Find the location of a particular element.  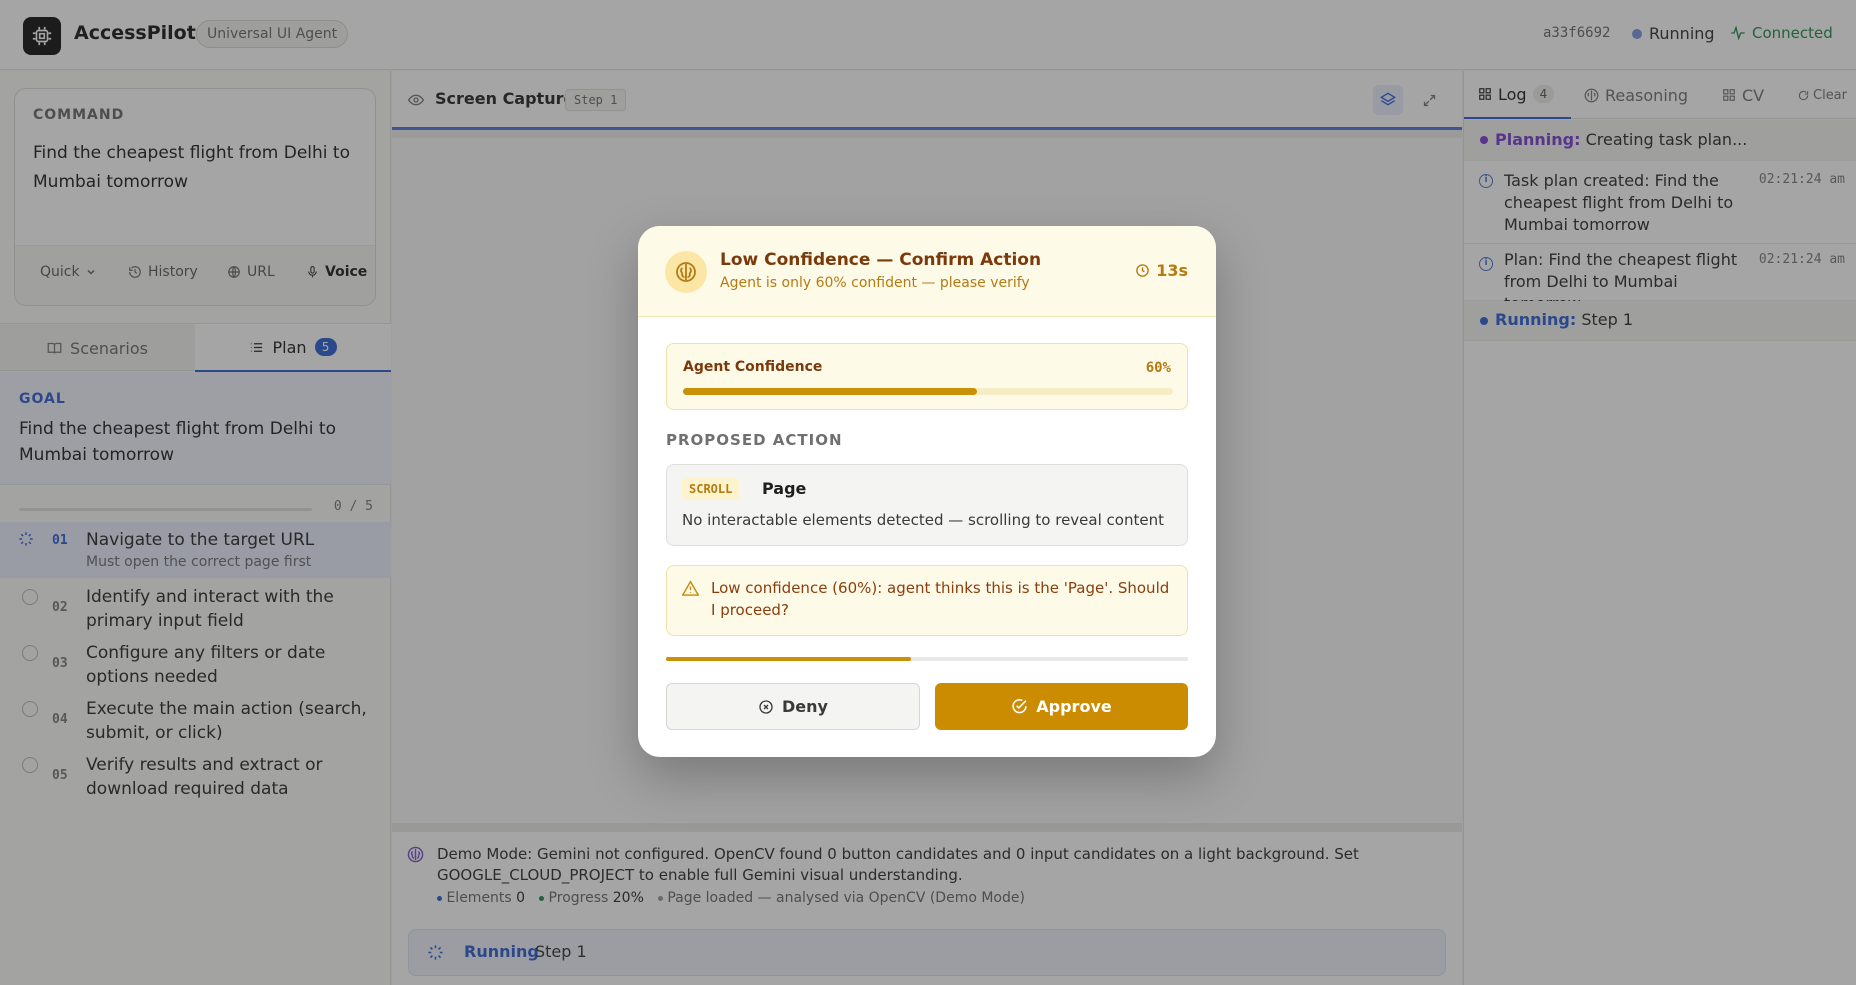

confidence-label: Agent Confidence is located at coordinates (753, 367).